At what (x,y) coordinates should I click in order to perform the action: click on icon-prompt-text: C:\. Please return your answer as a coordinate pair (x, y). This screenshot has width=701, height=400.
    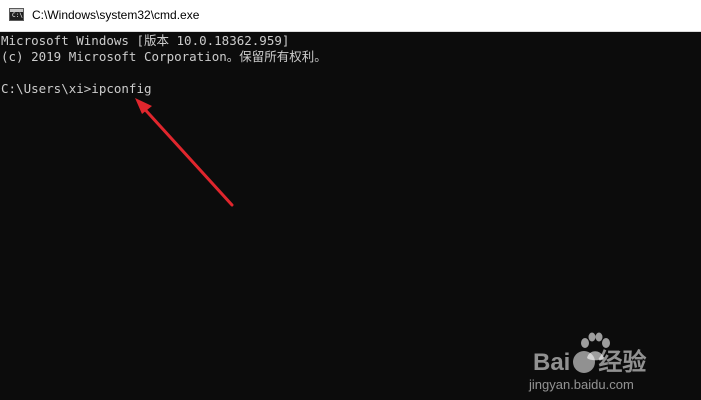
    Looking at the image, I should click on (17, 15).